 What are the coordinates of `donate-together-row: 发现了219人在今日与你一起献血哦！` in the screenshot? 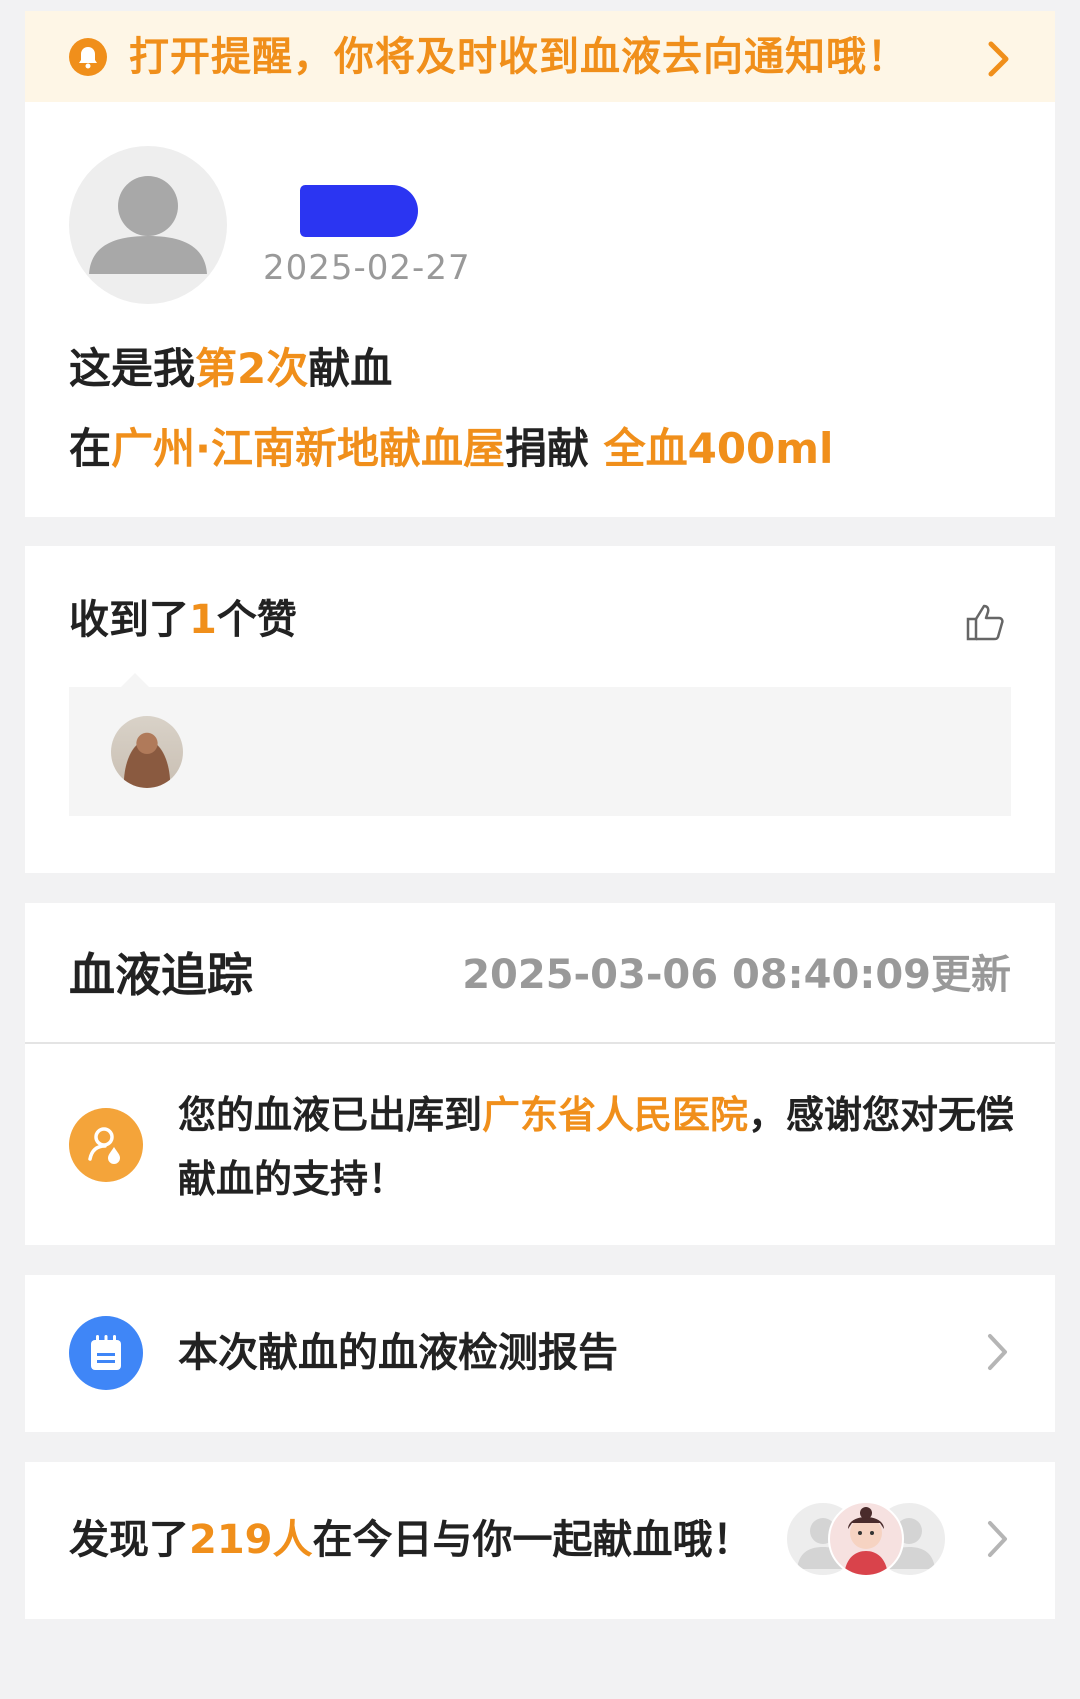 It's located at (540, 1540).